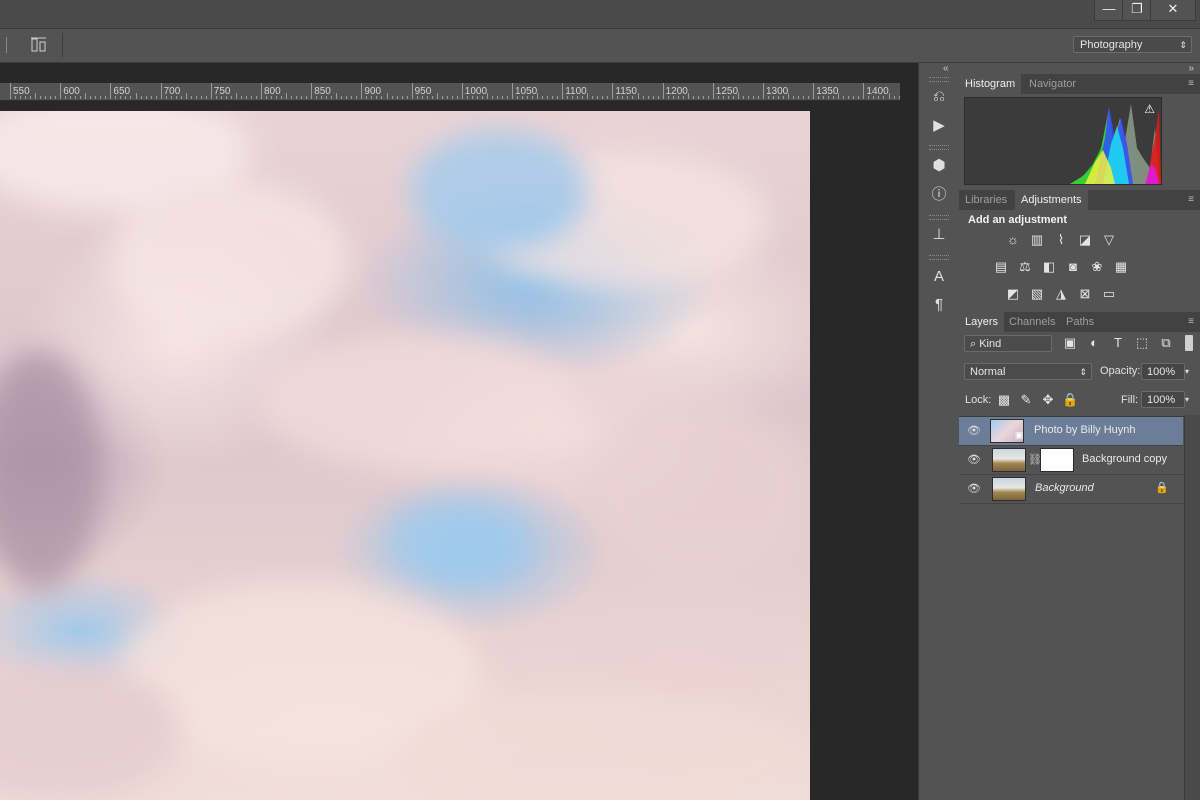  I want to click on lock-transparent-icon: ▩, so click(1004, 400).